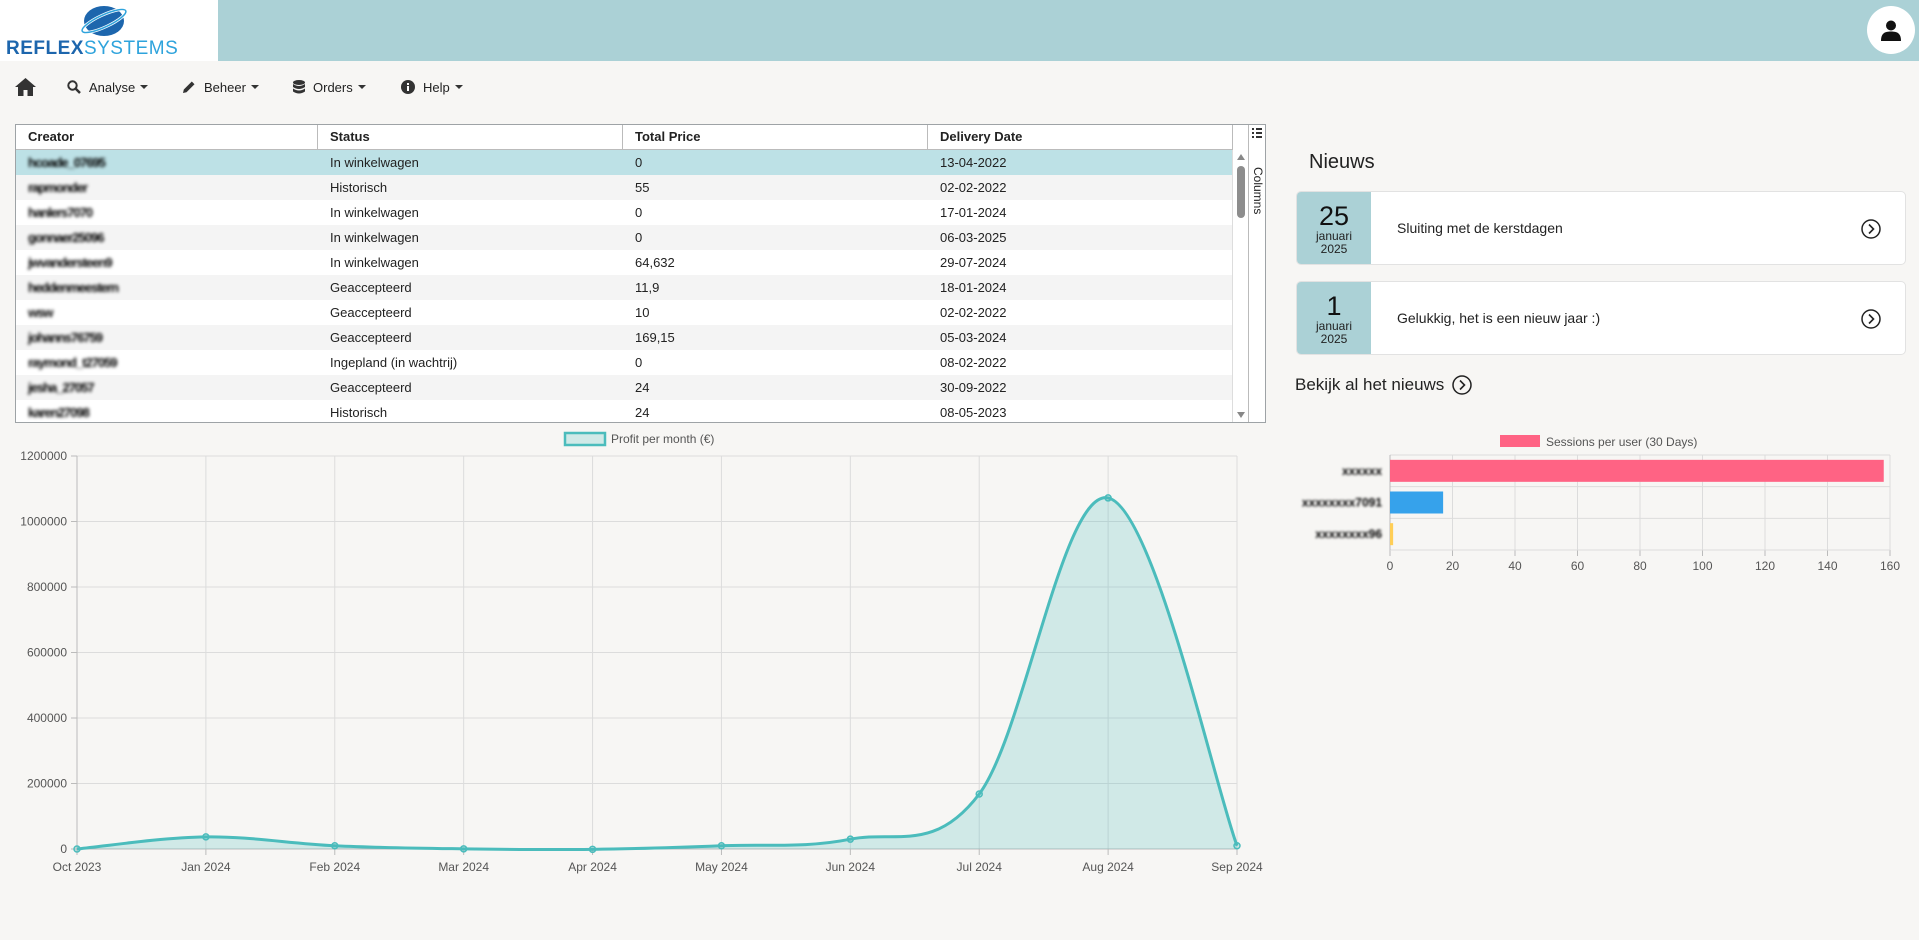  I want to click on table-cell-delivery-date: 05-03-2024, so click(973, 337).